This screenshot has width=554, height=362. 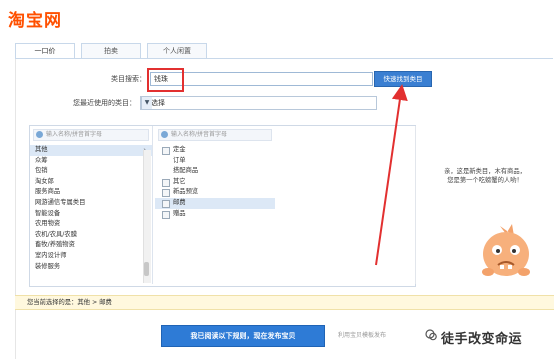 What do you see at coordinates (179, 181) in the screenshot?
I see `list-item-label: 其它` at bounding box center [179, 181].